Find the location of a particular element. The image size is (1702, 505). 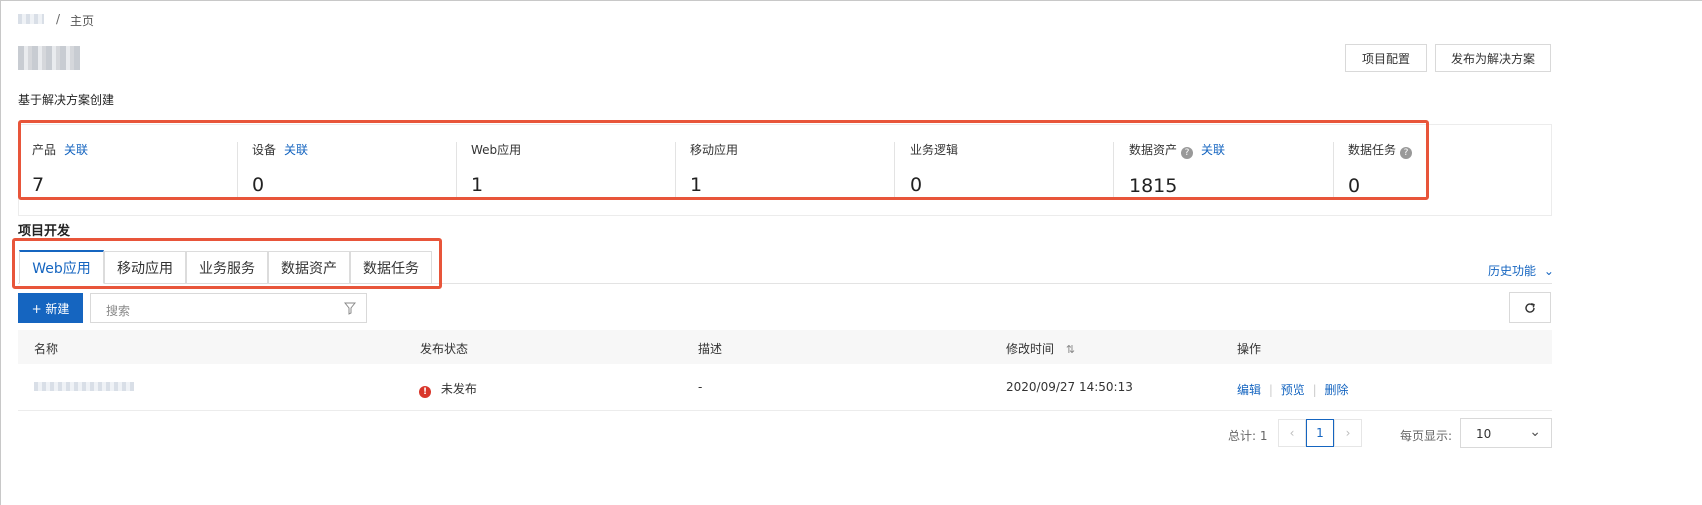

history-features-label: 历史功能 is located at coordinates (1512, 271).